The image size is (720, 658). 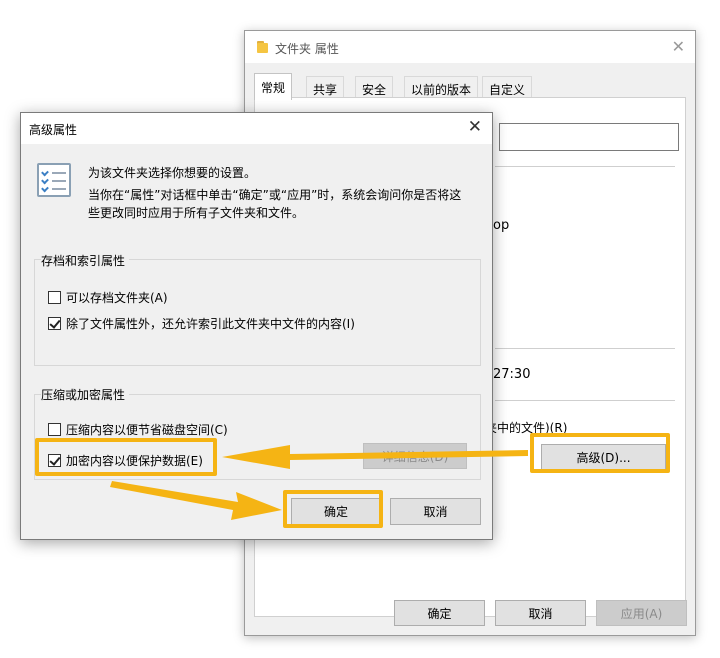 I want to click on compress-encrypt-group-label: 压缩或加密属性, so click(x=85, y=394).